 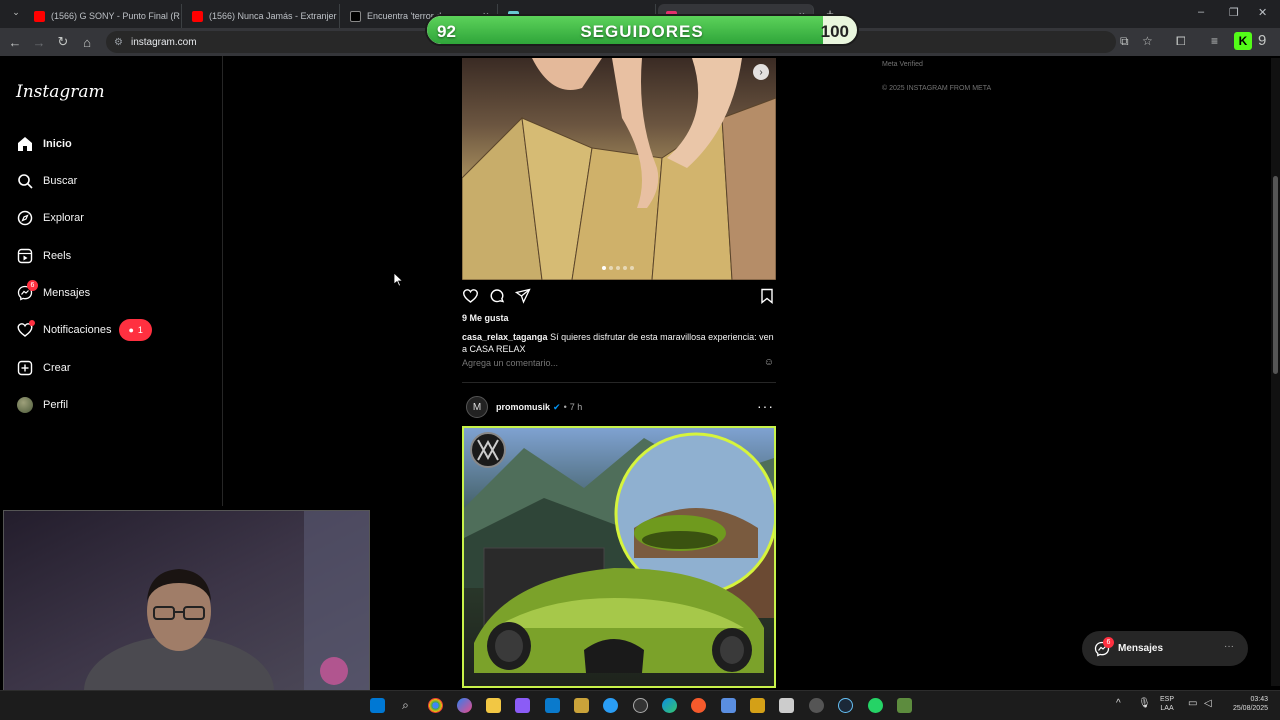 I want to click on like-heart-icon, so click(x=470, y=297).